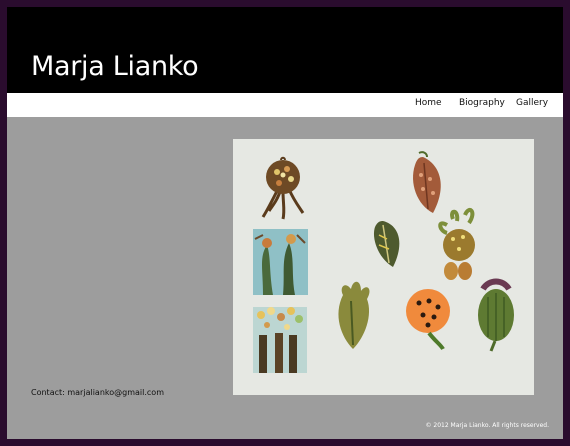 This screenshot has height=446, width=570. What do you see at coordinates (280, 262) in the screenshot?
I see `painting-tree-panel` at bounding box center [280, 262].